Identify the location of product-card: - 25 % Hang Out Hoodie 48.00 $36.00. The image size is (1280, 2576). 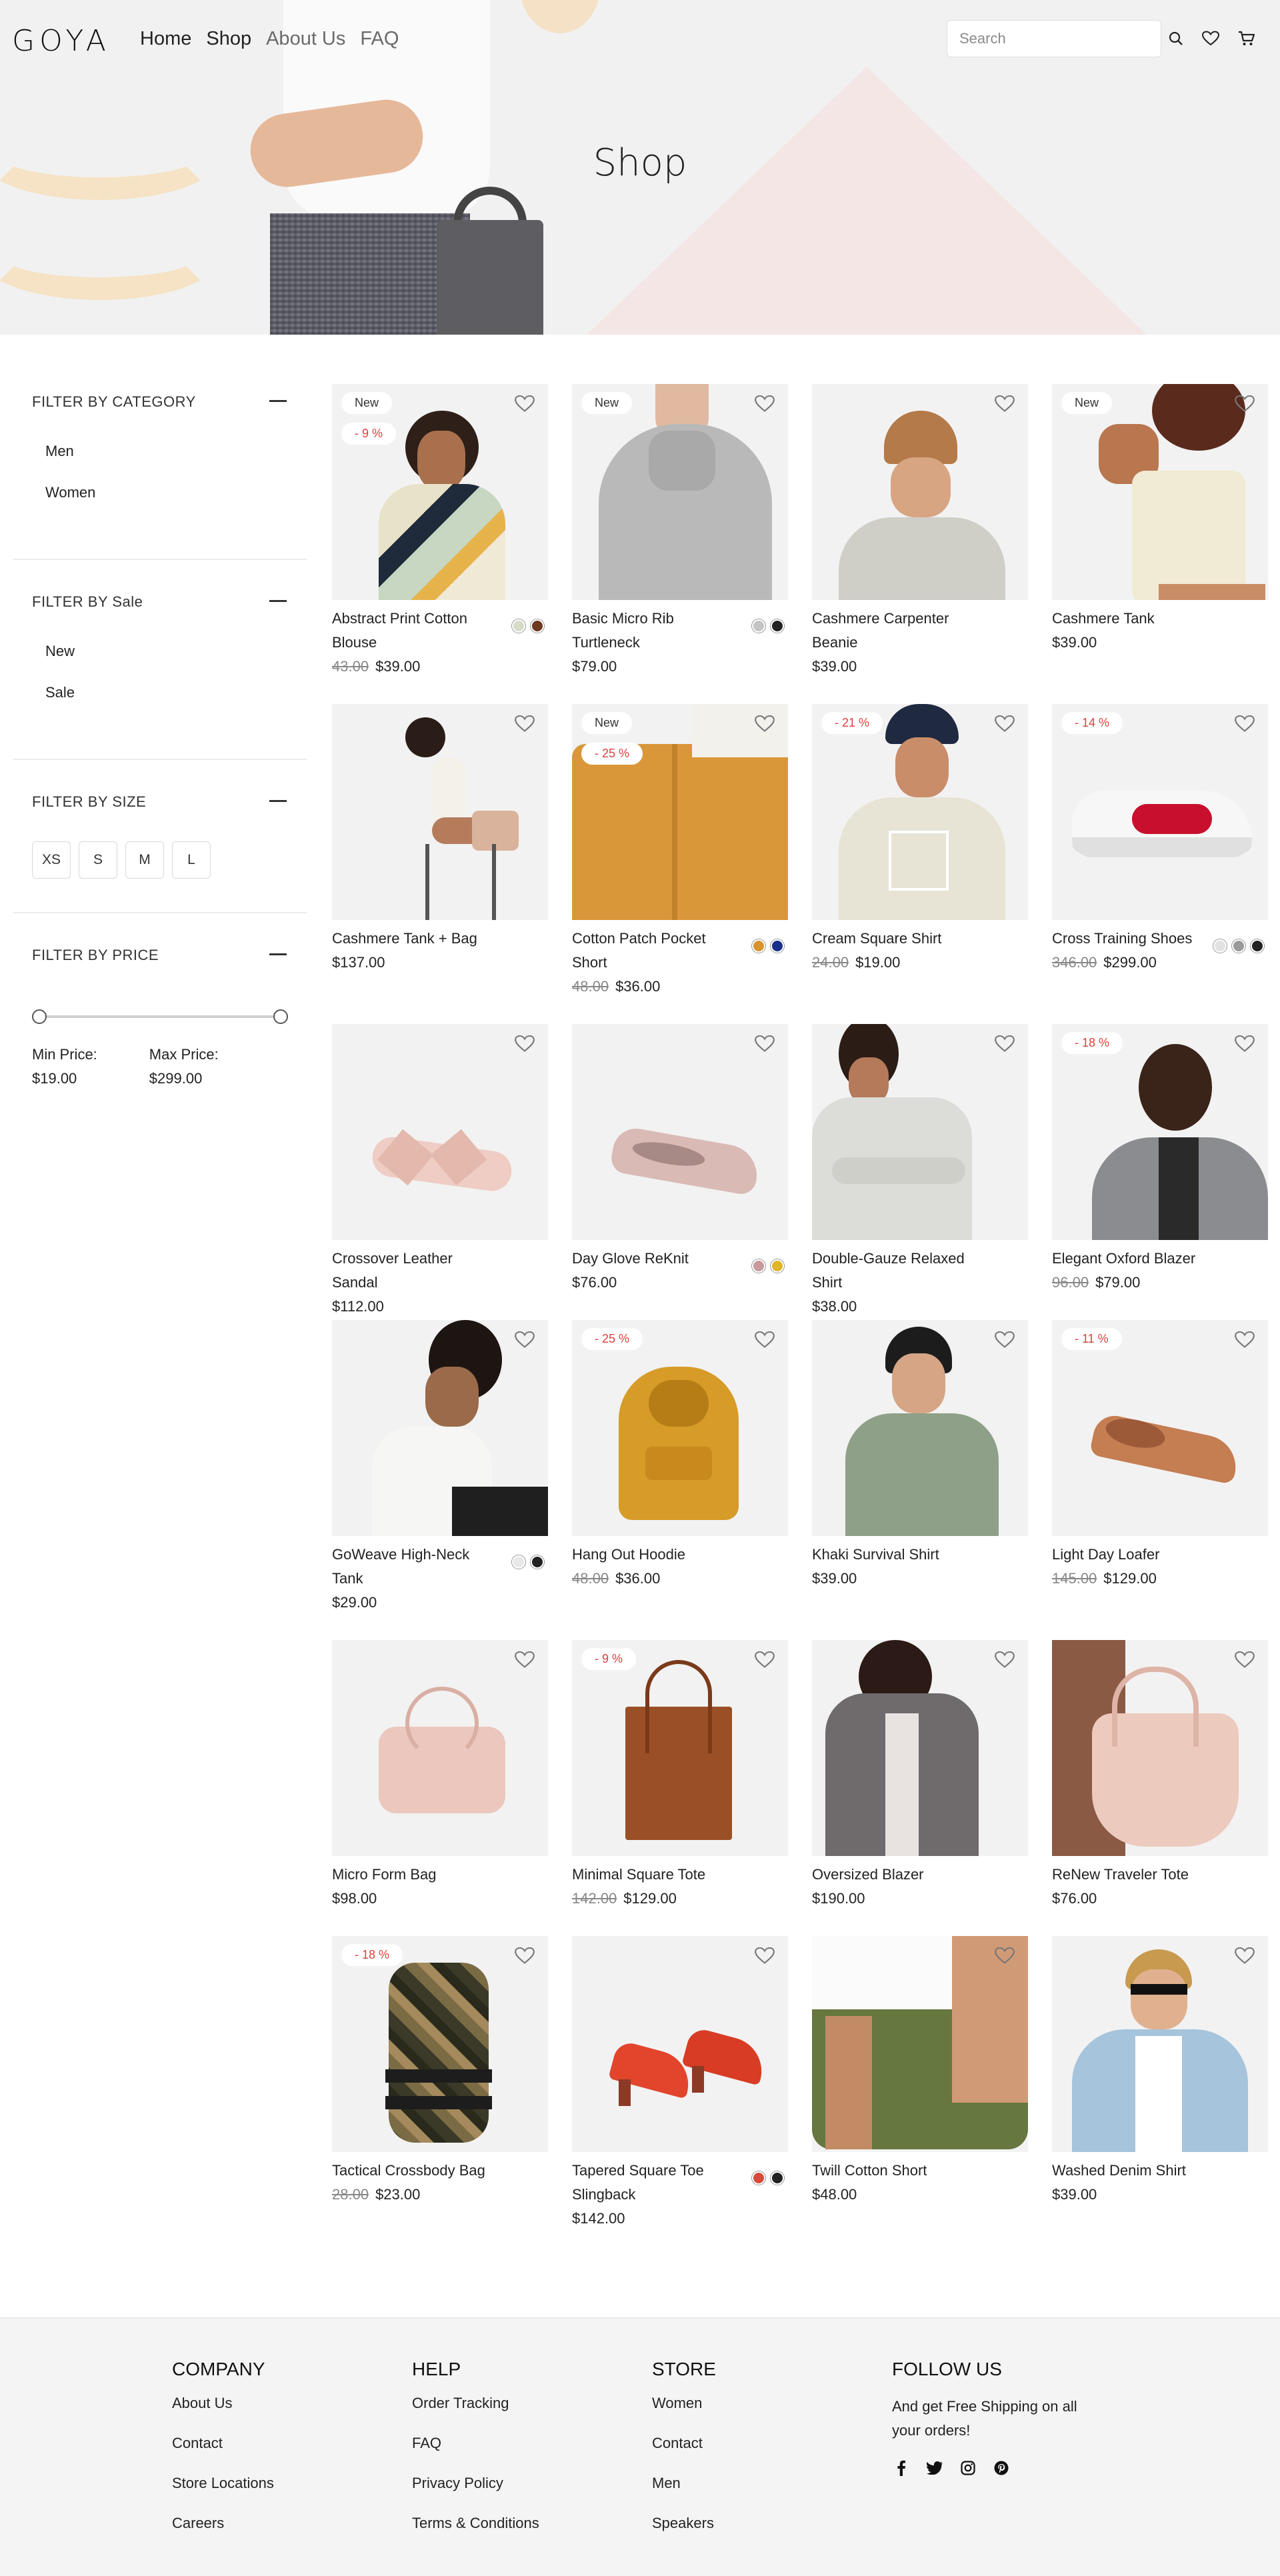
(680, 1455).